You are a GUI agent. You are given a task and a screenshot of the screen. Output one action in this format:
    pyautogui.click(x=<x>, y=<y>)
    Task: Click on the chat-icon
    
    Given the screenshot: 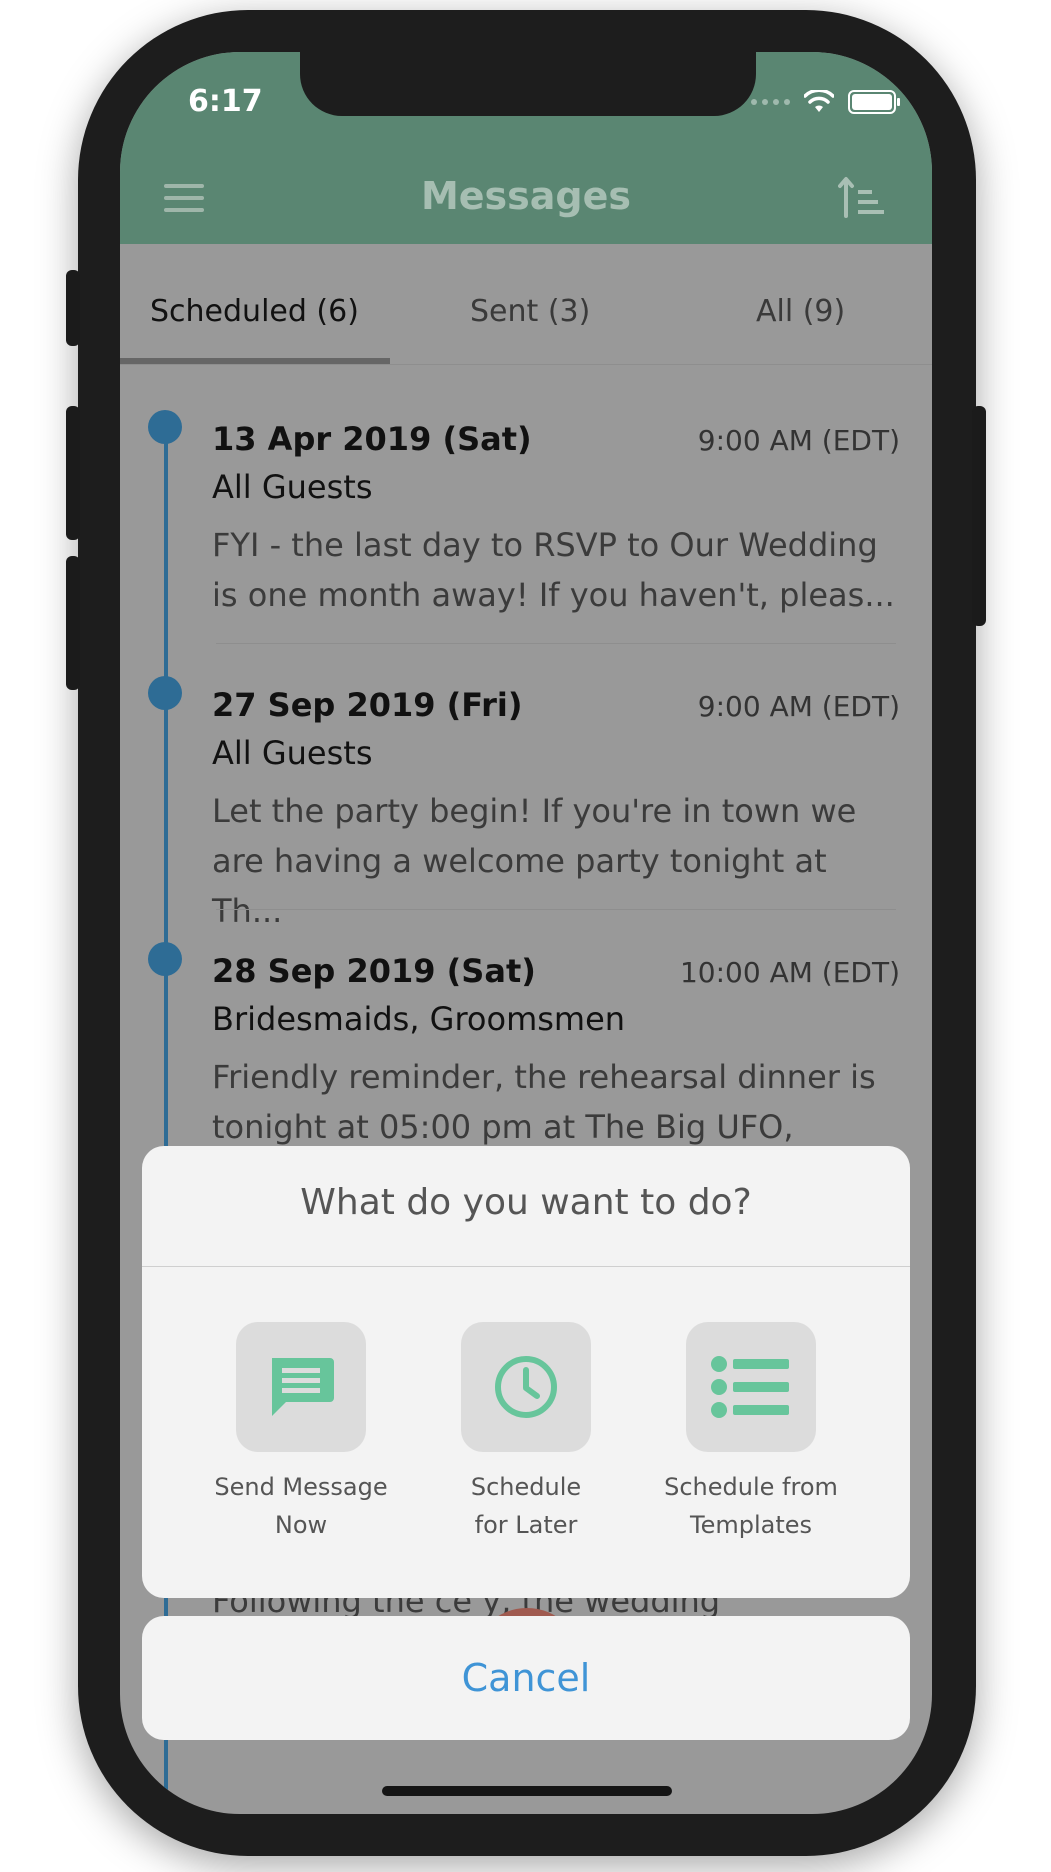 What is the action you would take?
    pyautogui.click(x=303, y=1387)
    